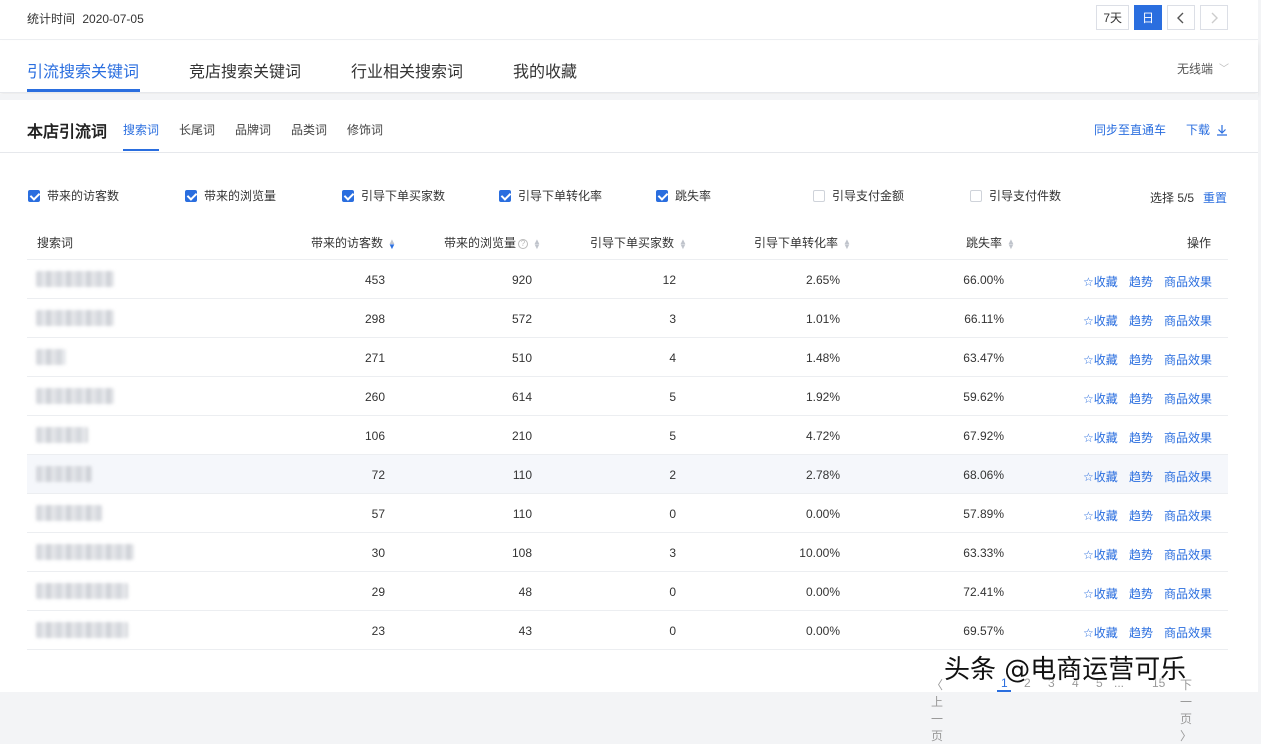 The width and height of the screenshot is (1261, 744). Describe the element at coordinates (523, 243) in the screenshot. I see `help-icon: ?` at that location.